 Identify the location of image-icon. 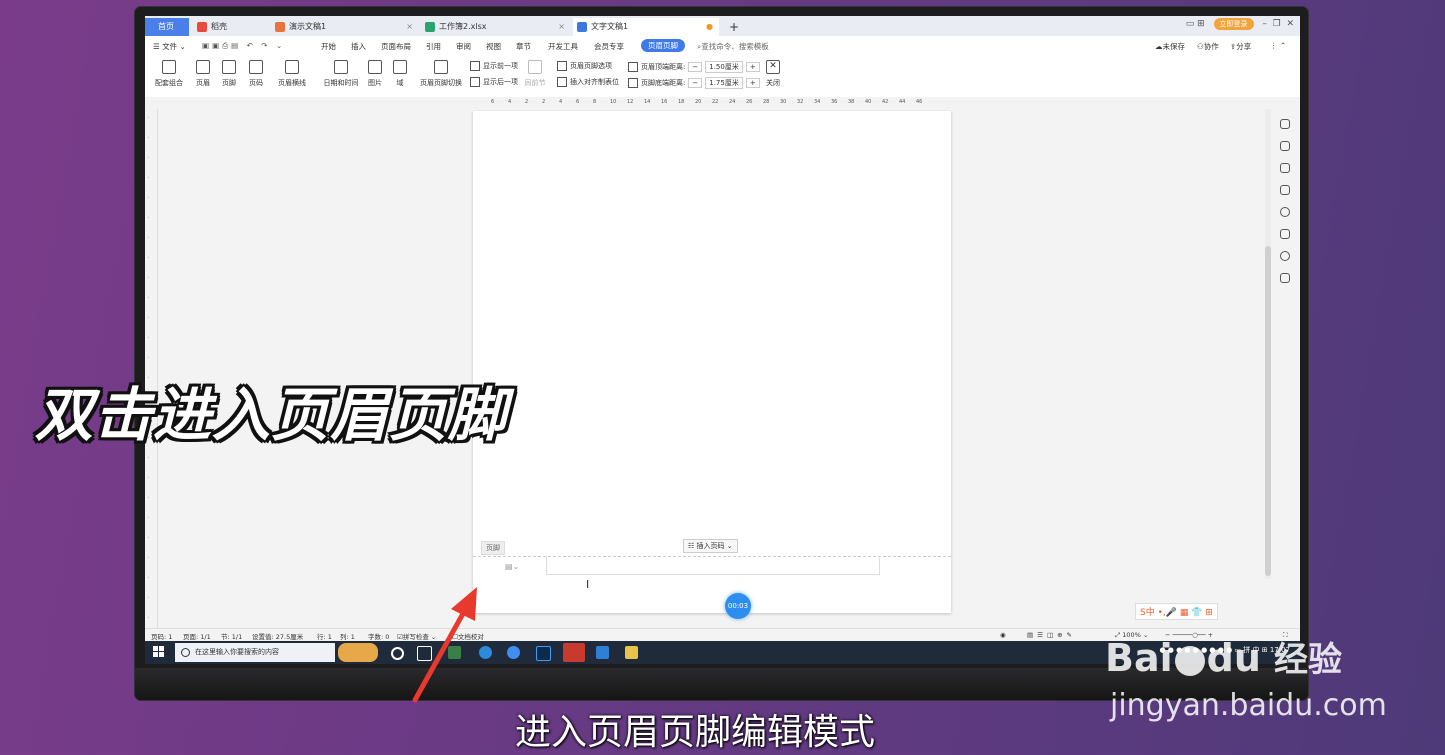
(1285, 234).